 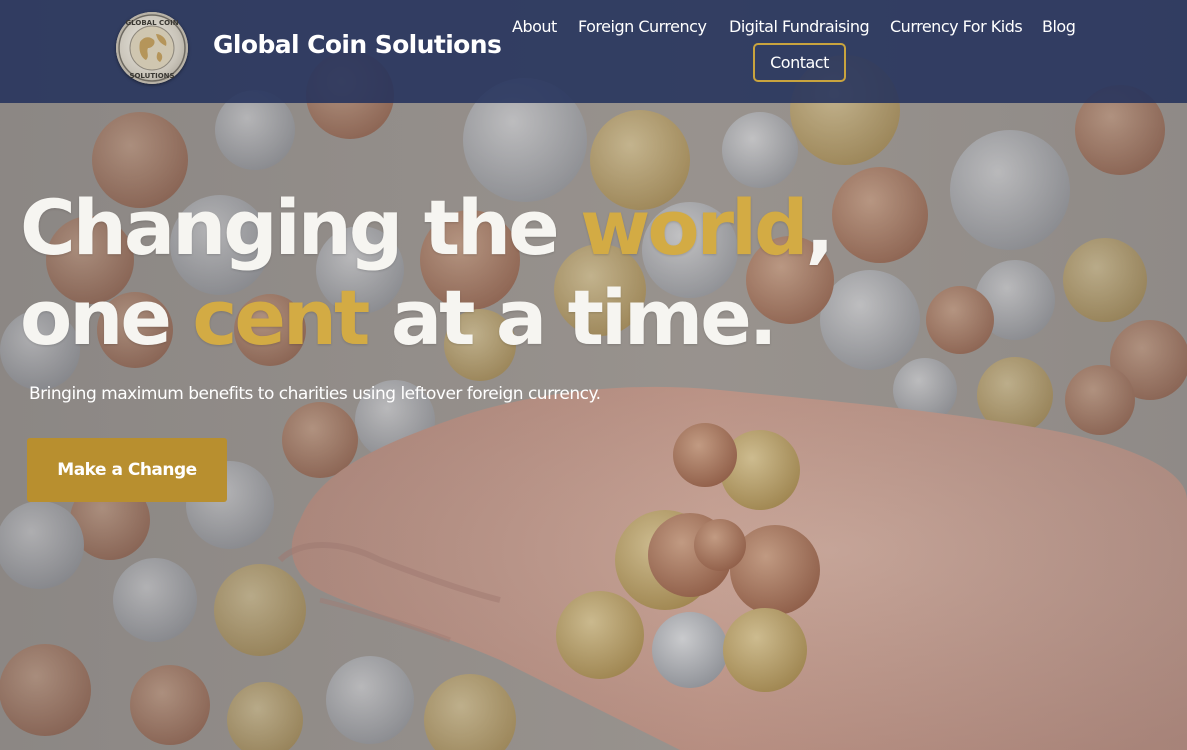 What do you see at coordinates (281, 317) in the screenshot?
I see `headline-accent-cent: cent` at bounding box center [281, 317].